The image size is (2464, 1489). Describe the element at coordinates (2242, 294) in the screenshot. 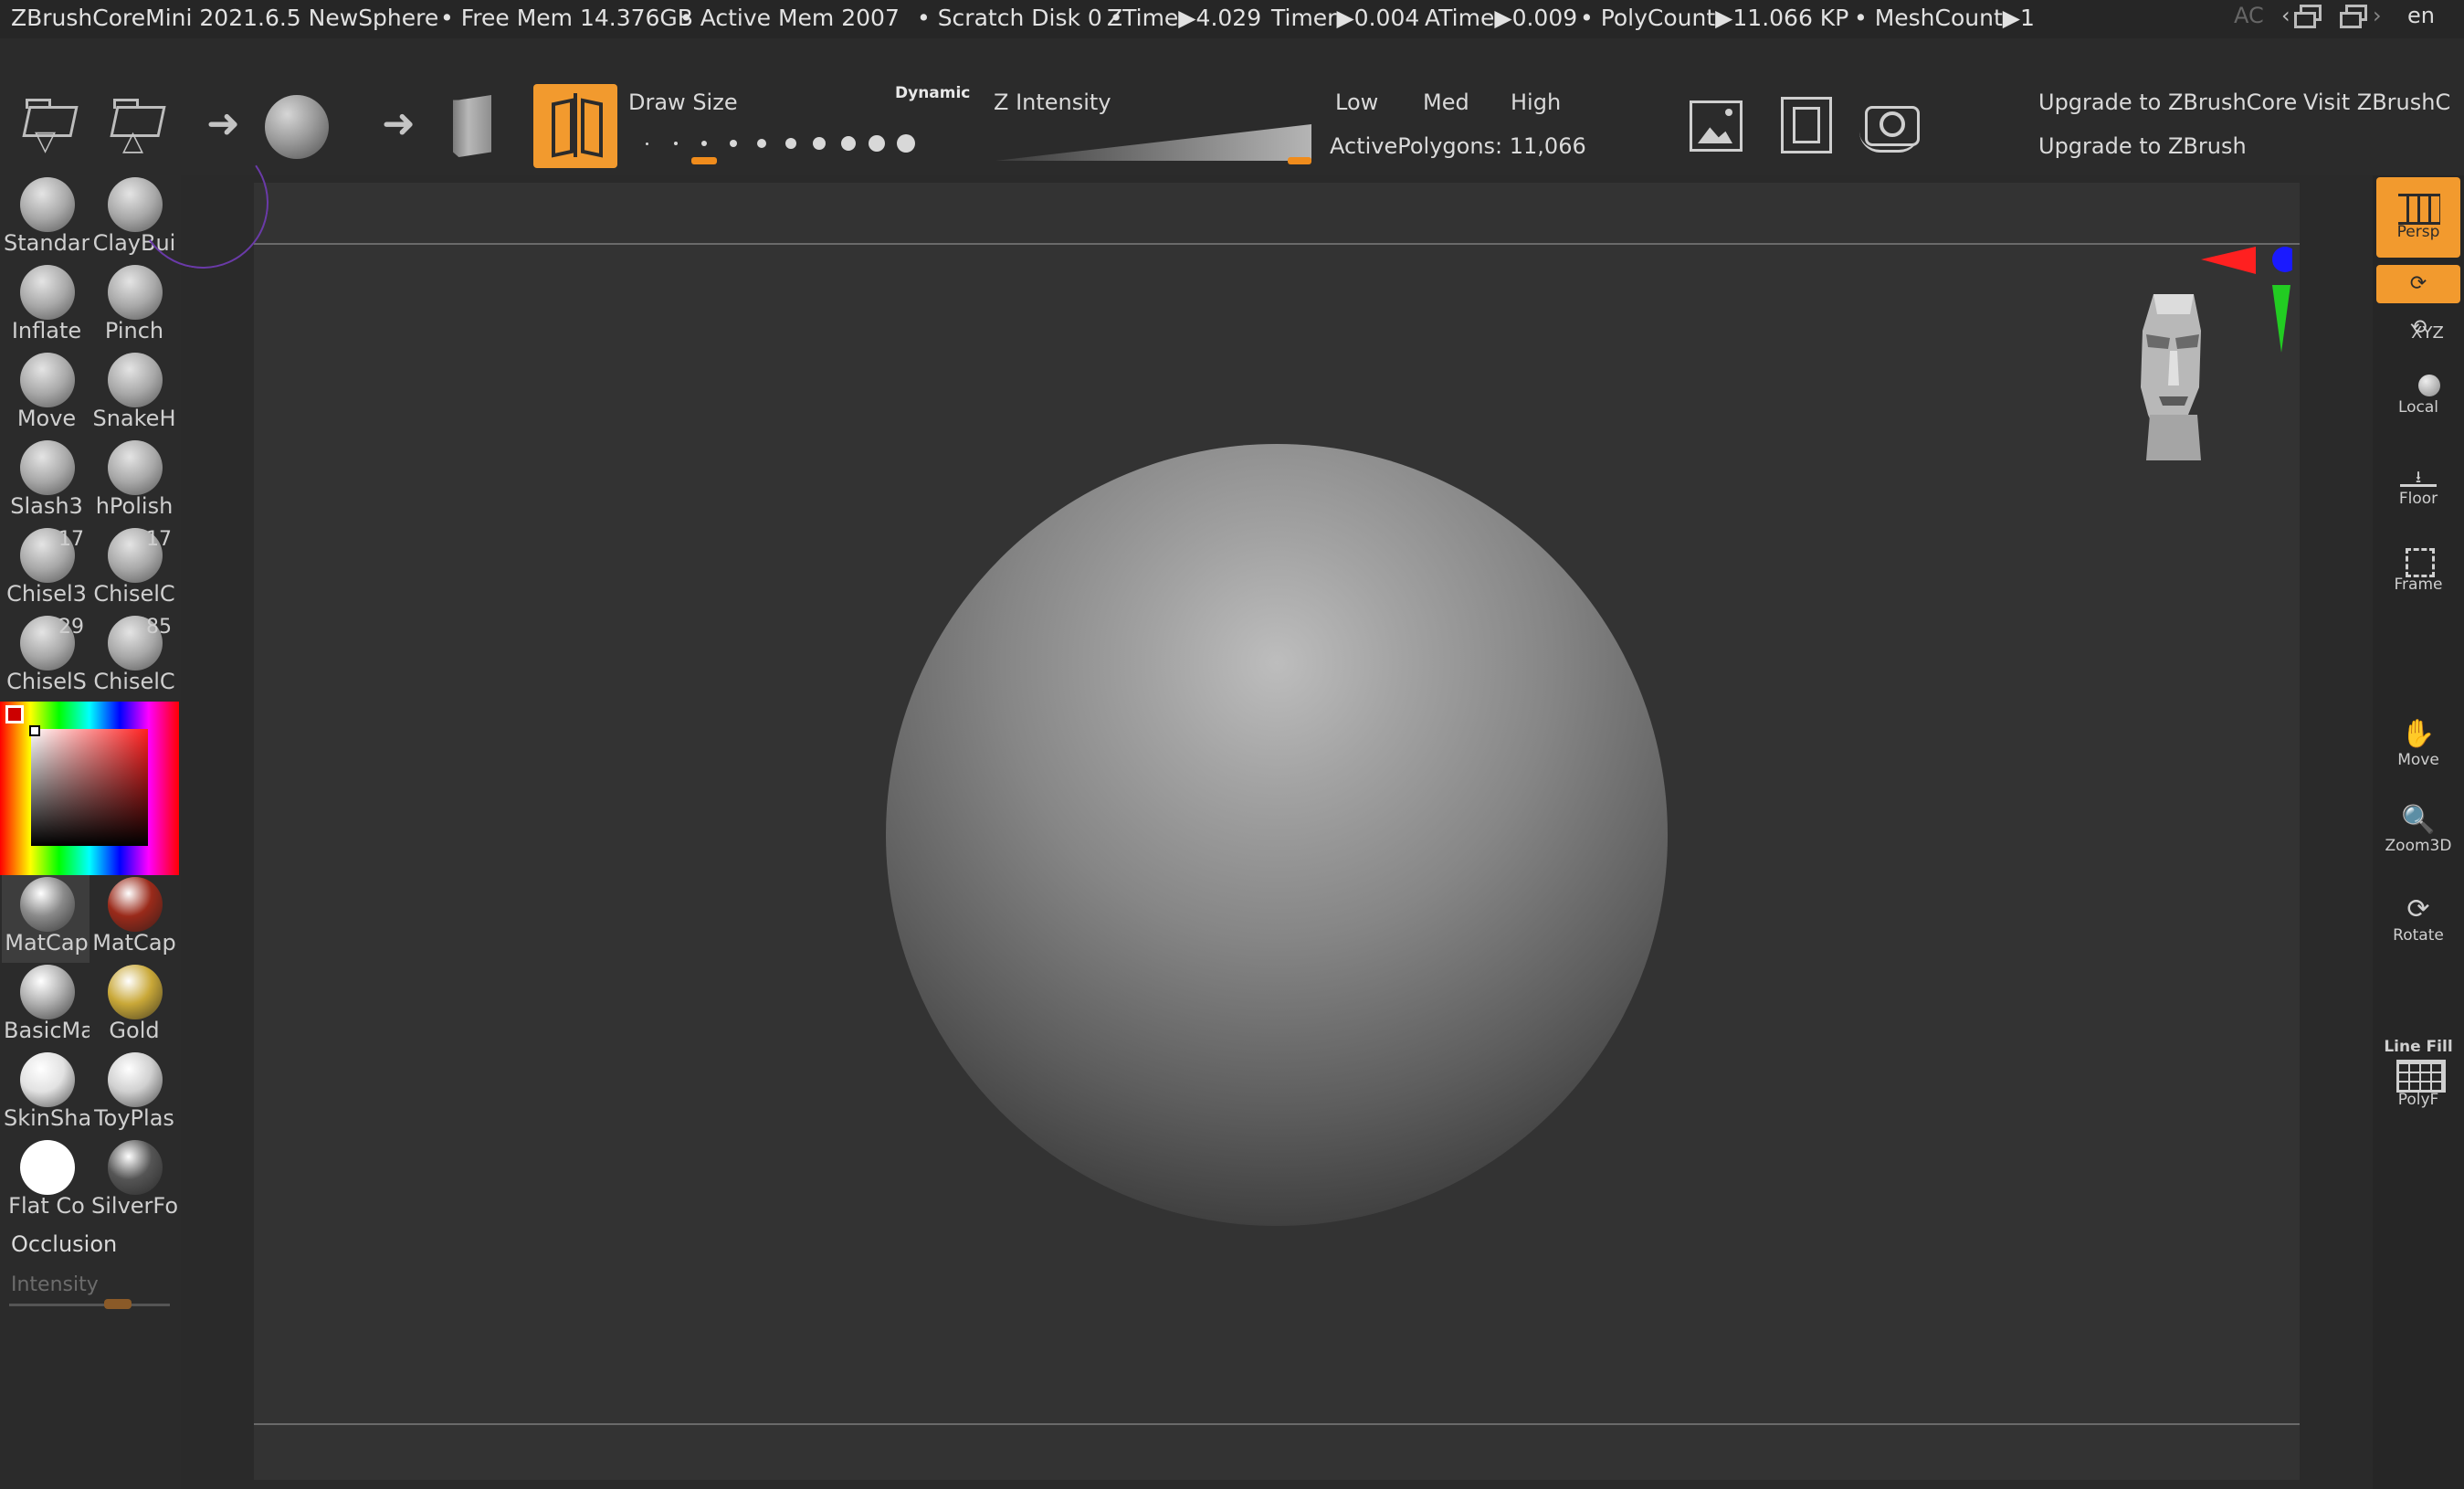

I see `axis-gizmo` at that location.